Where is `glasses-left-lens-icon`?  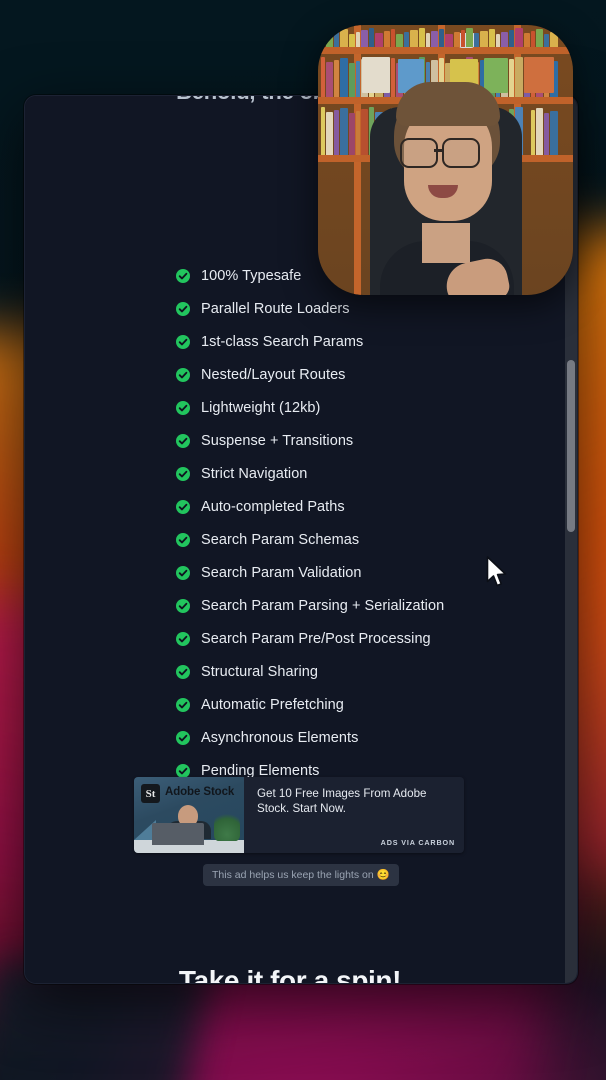
glasses-left-lens-icon is located at coordinates (419, 153).